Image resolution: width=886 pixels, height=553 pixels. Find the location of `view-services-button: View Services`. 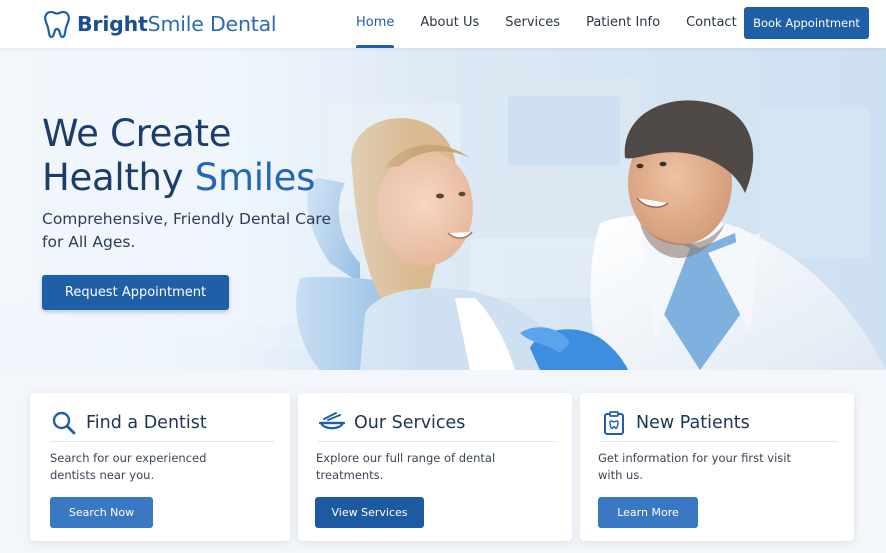

view-services-button: View Services is located at coordinates (369, 512).